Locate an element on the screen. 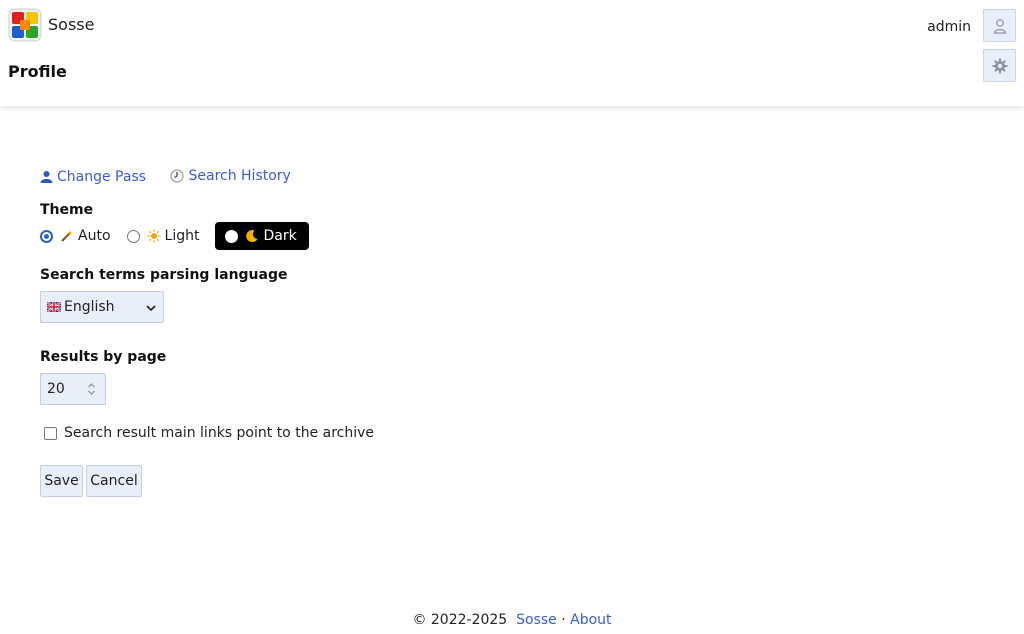 The height and width of the screenshot is (634, 1024). app-name: Sosse is located at coordinates (71, 24).